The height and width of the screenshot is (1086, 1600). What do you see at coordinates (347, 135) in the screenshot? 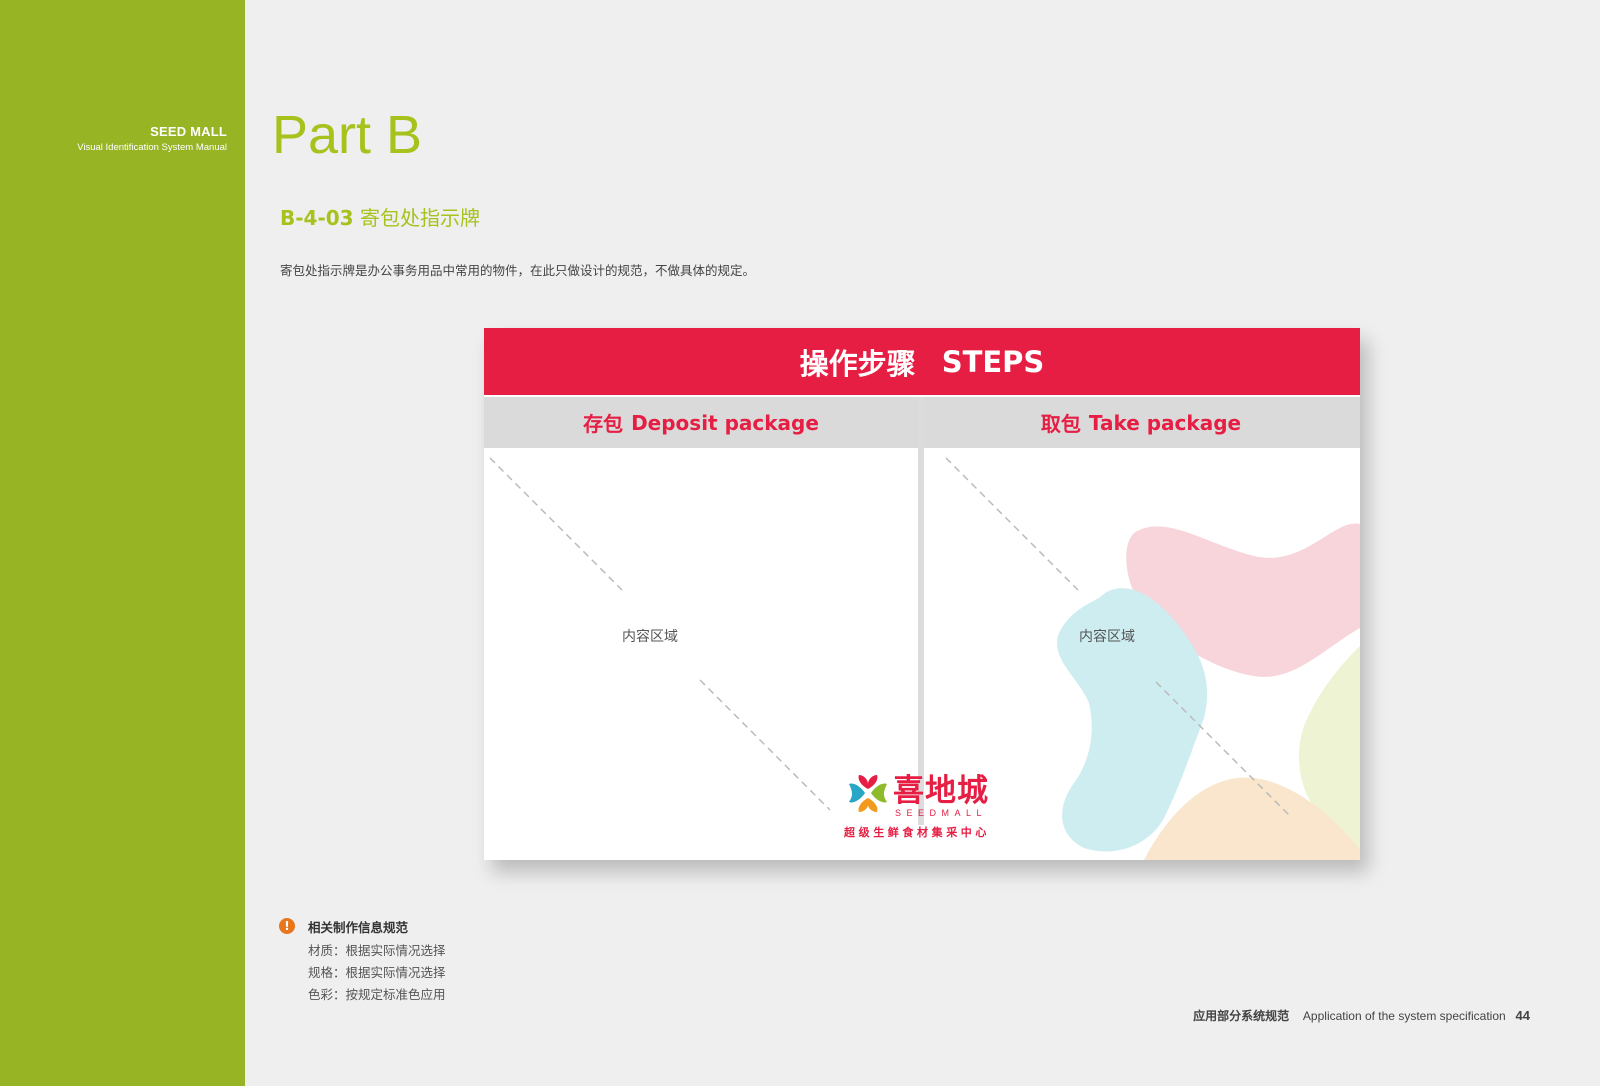
I see `part-title: Part B` at bounding box center [347, 135].